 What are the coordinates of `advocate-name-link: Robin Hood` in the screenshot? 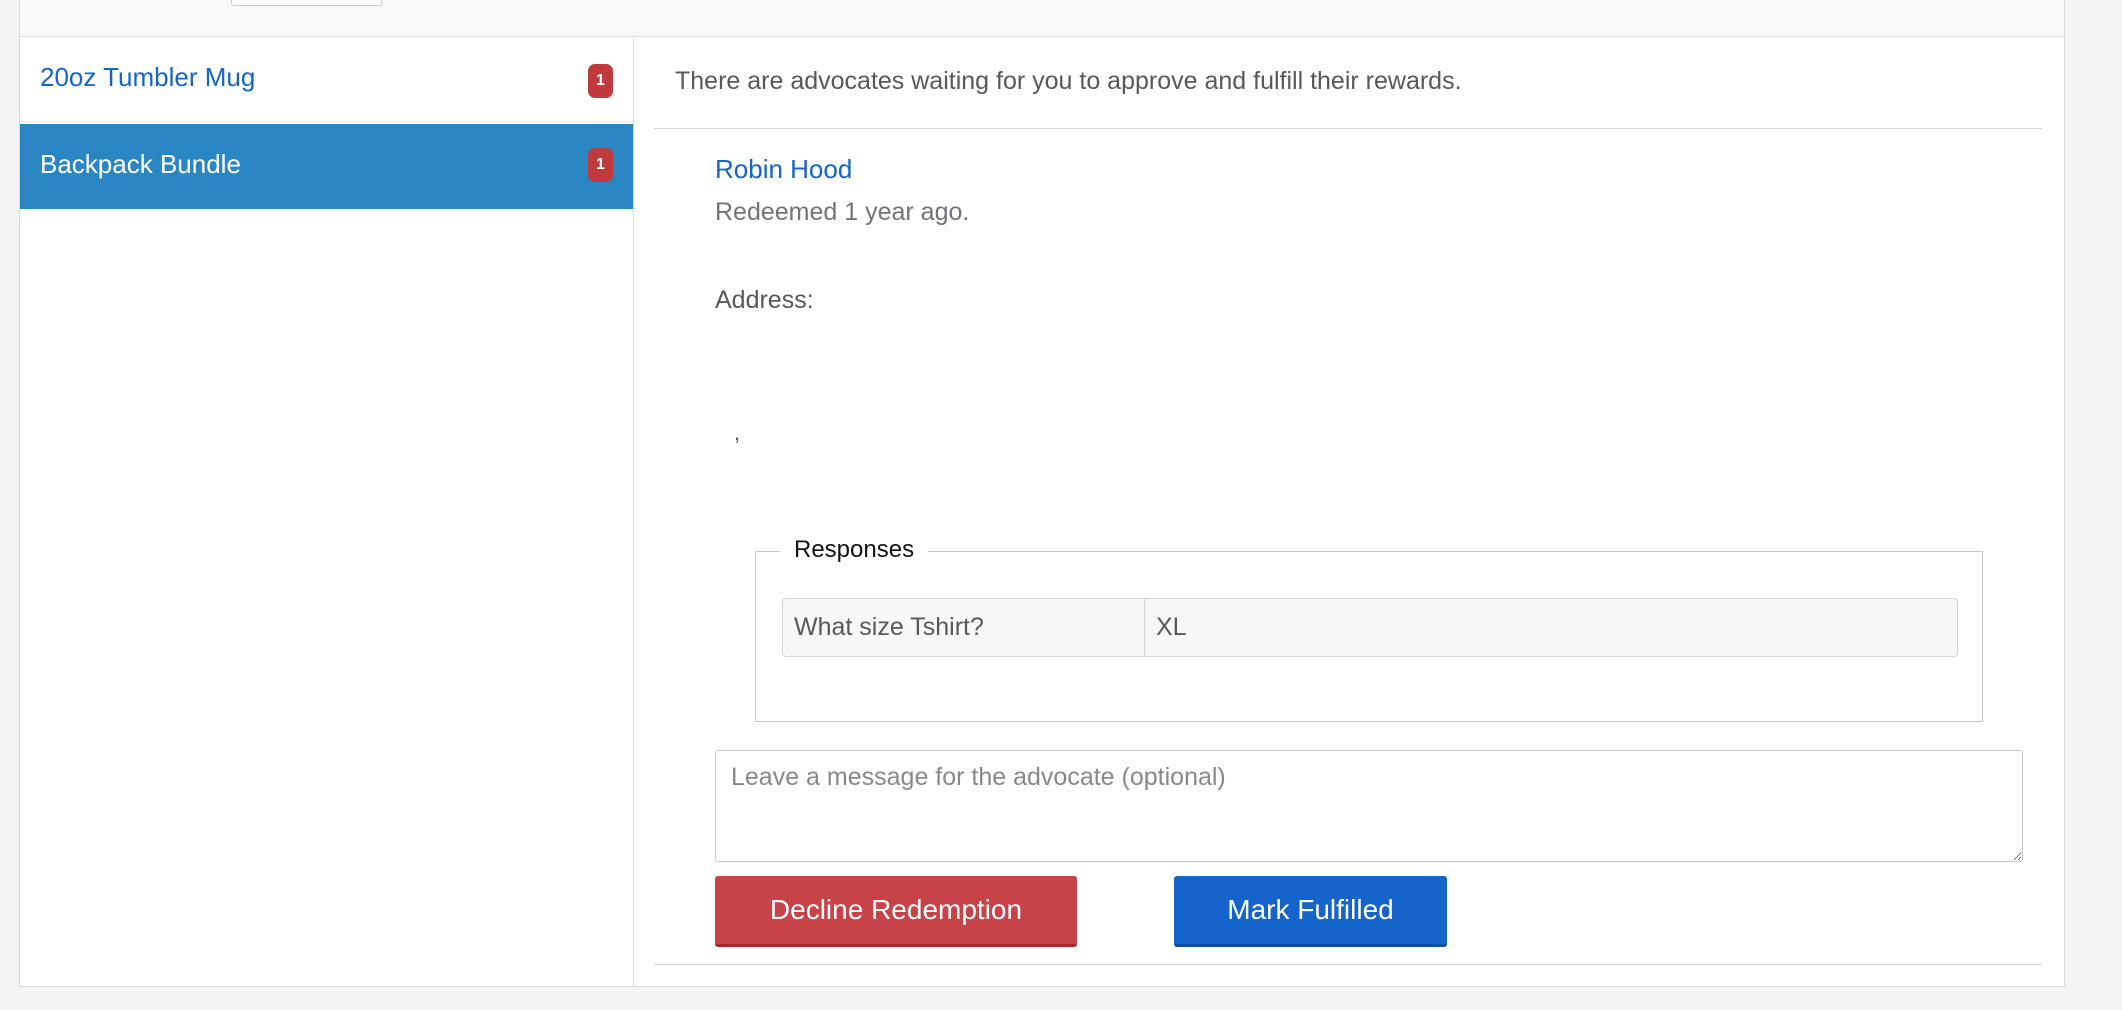 It's located at (783, 169).